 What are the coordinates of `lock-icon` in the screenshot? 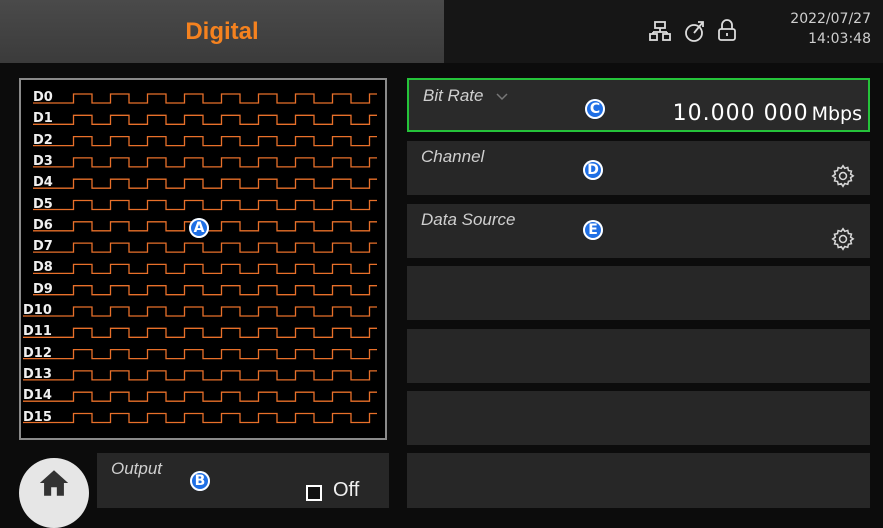 It's located at (727, 30).